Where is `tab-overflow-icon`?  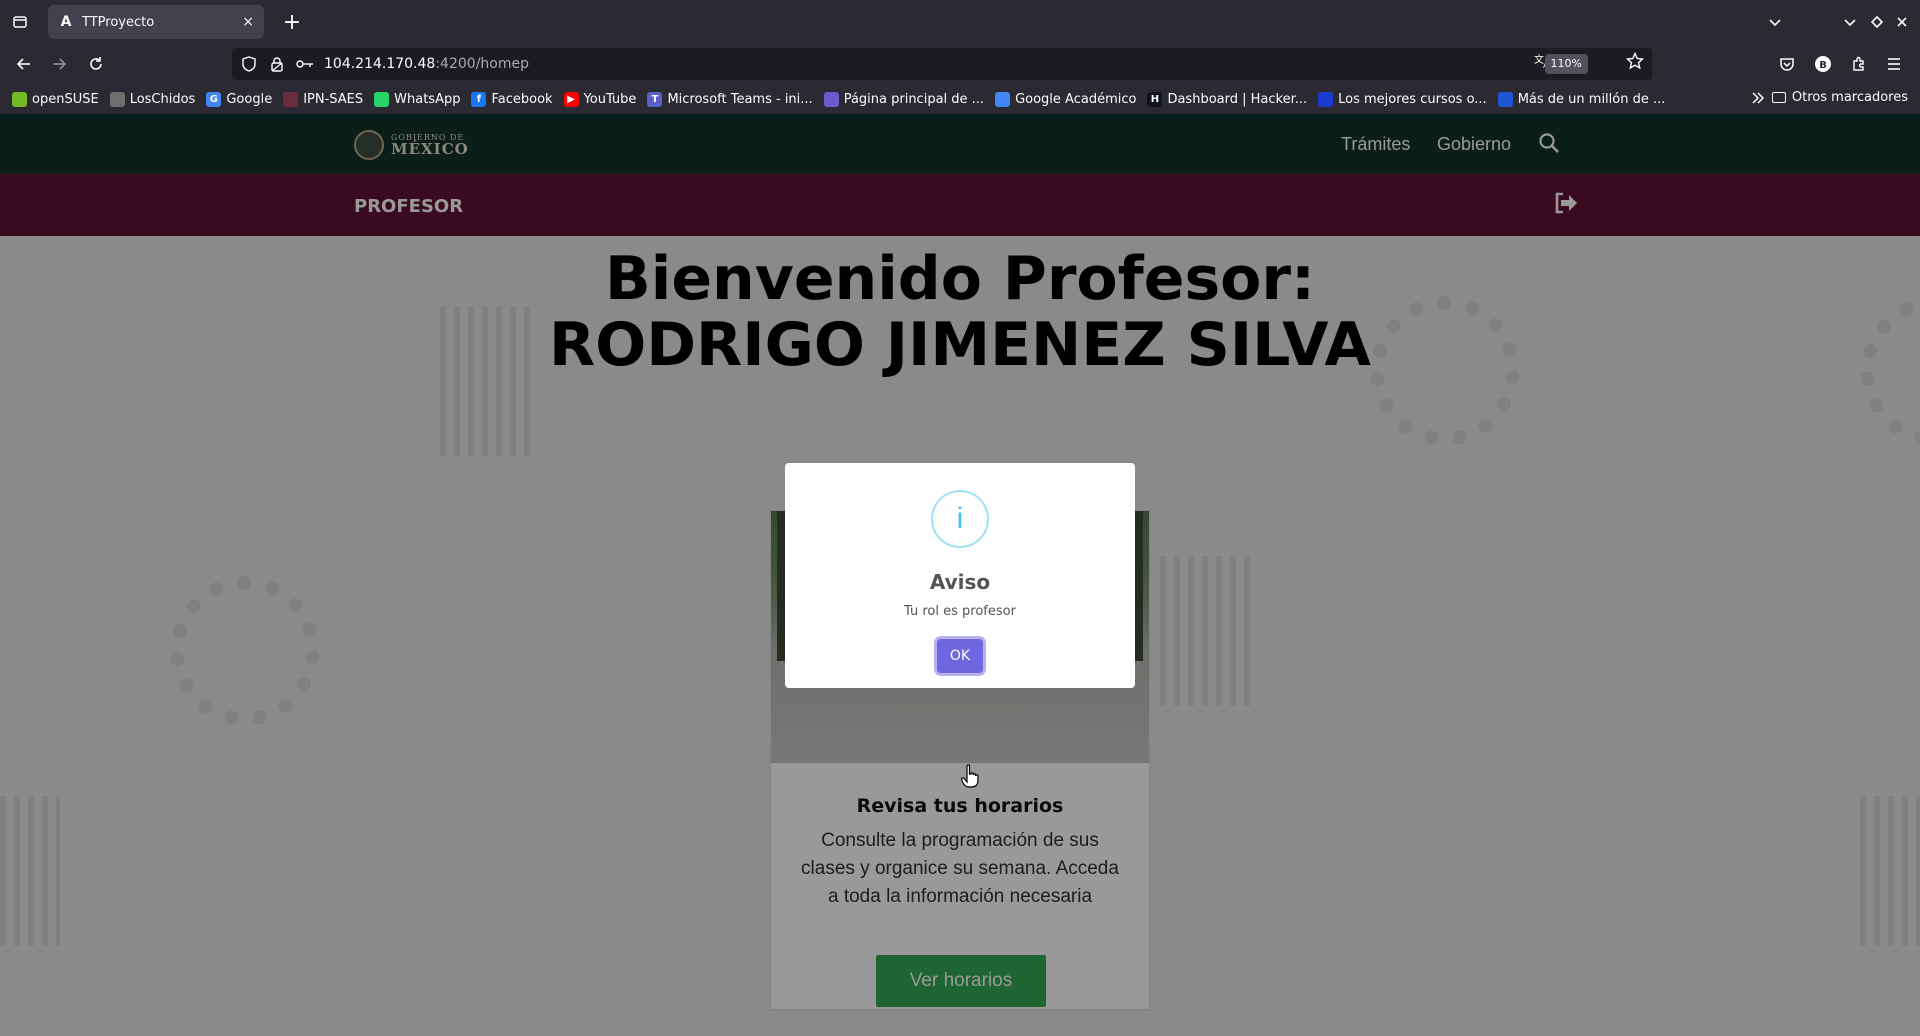
tab-overflow-icon is located at coordinates (1775, 22).